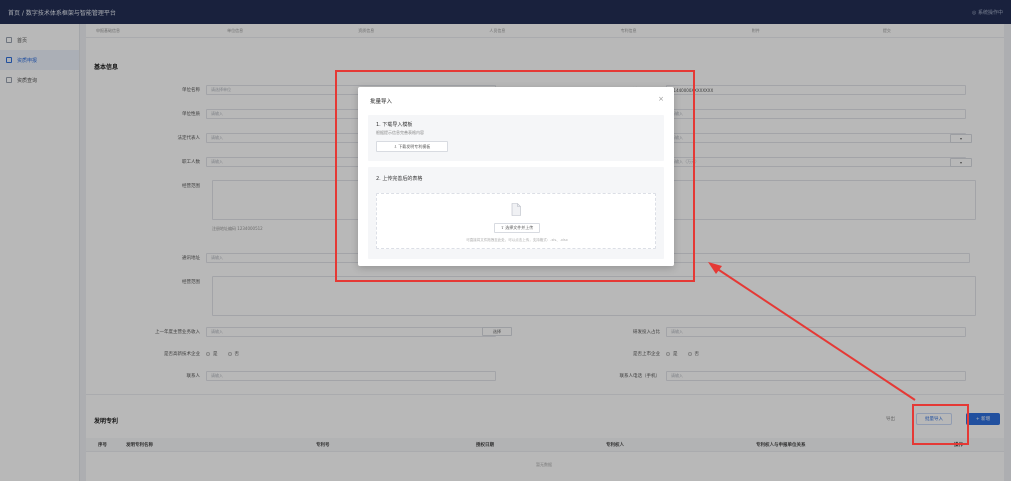 The width and height of the screenshot is (1011, 481). I want to click on highlight-import-button, so click(940, 424).